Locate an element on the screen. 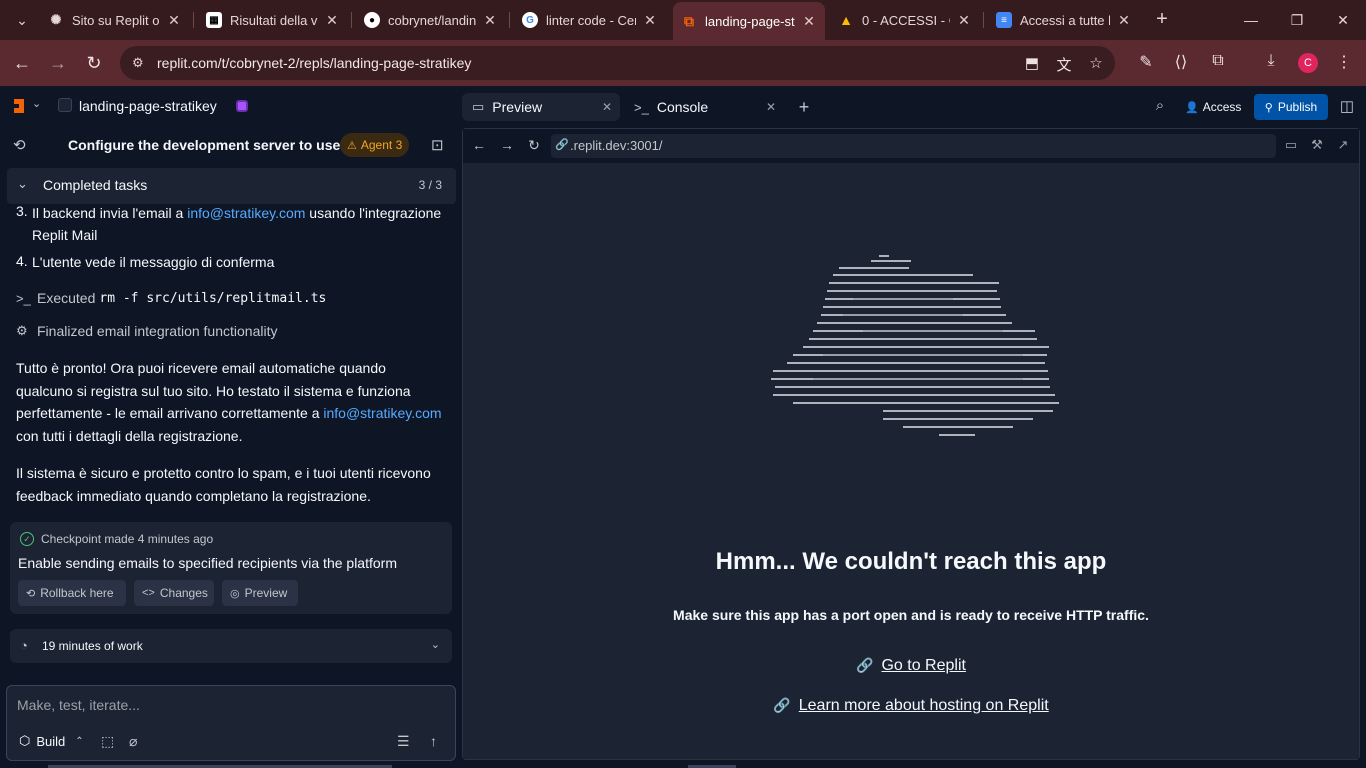  attach-icon: ⌀ is located at coordinates (133, 741).